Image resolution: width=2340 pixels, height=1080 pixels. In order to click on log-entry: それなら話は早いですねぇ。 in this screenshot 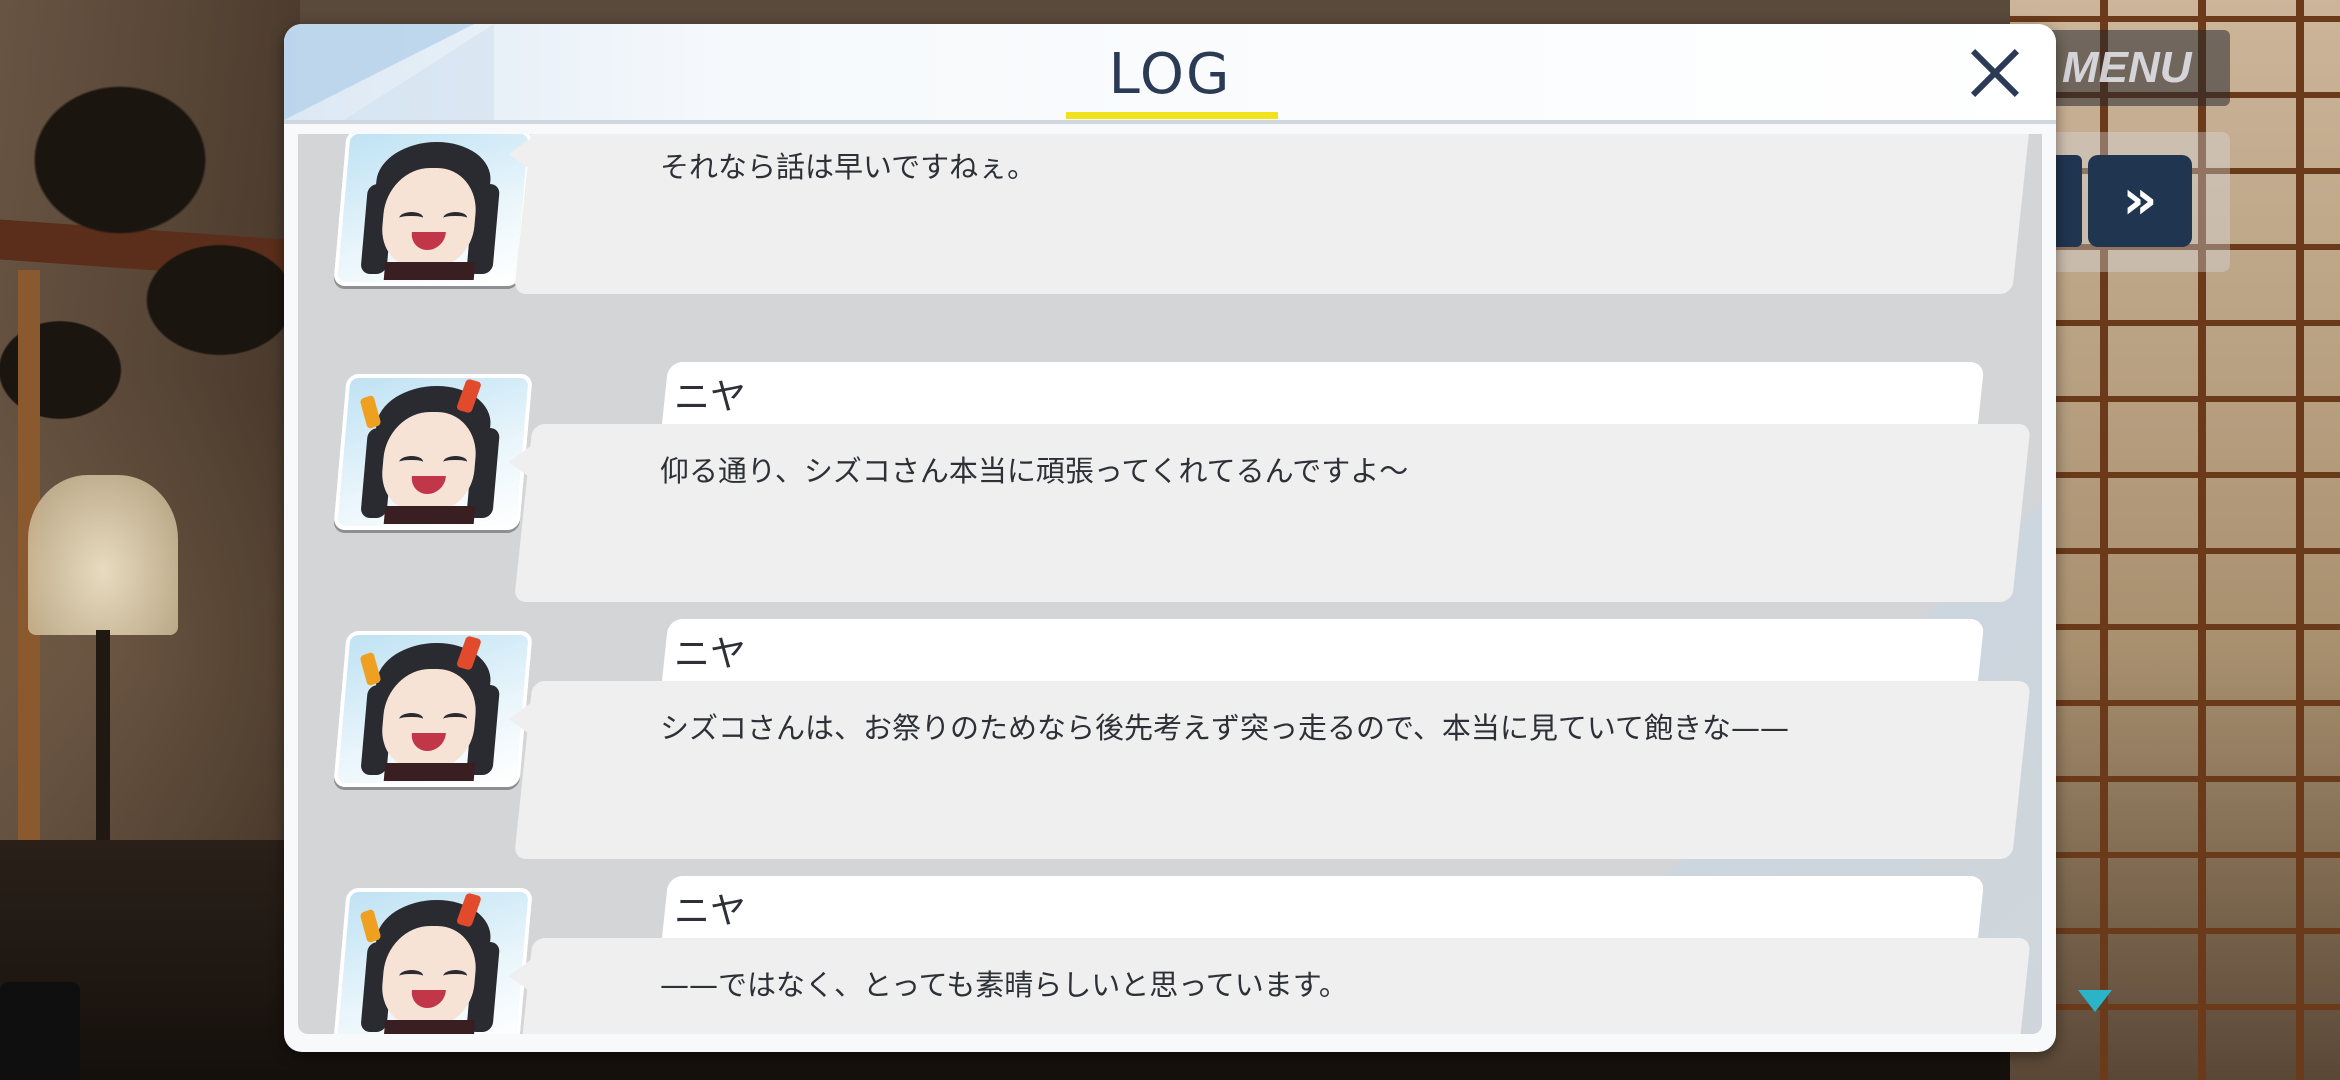, I will do `click(1170, 219)`.